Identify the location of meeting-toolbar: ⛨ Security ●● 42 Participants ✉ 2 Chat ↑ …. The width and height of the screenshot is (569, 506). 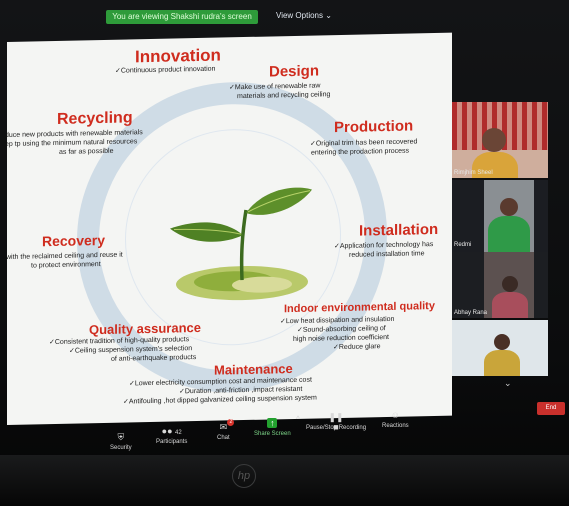
(280, 432).